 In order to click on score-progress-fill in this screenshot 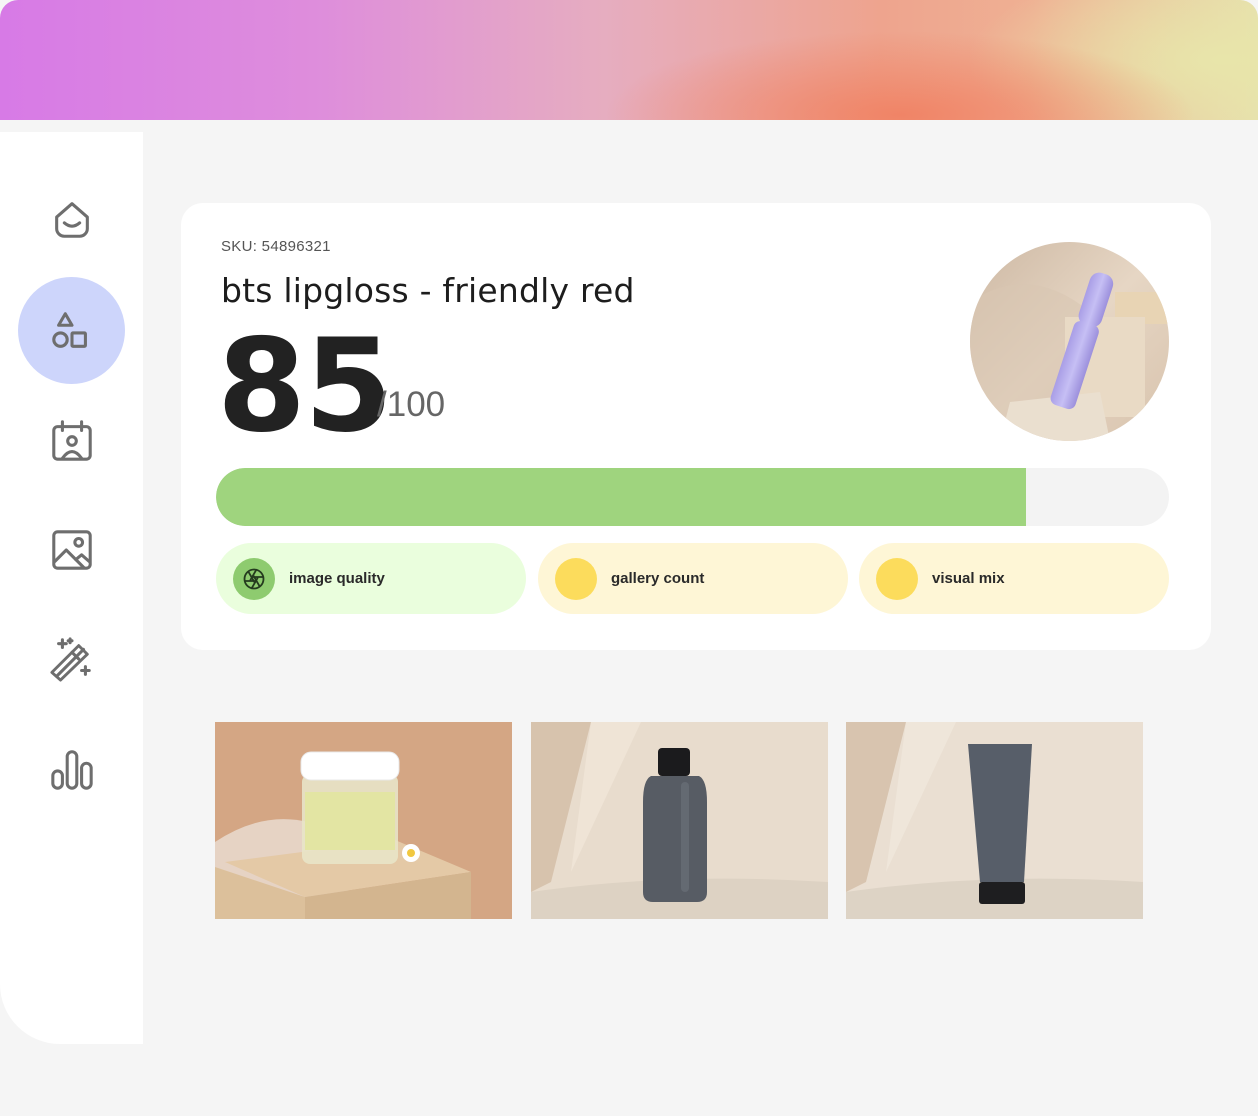, I will do `click(621, 497)`.